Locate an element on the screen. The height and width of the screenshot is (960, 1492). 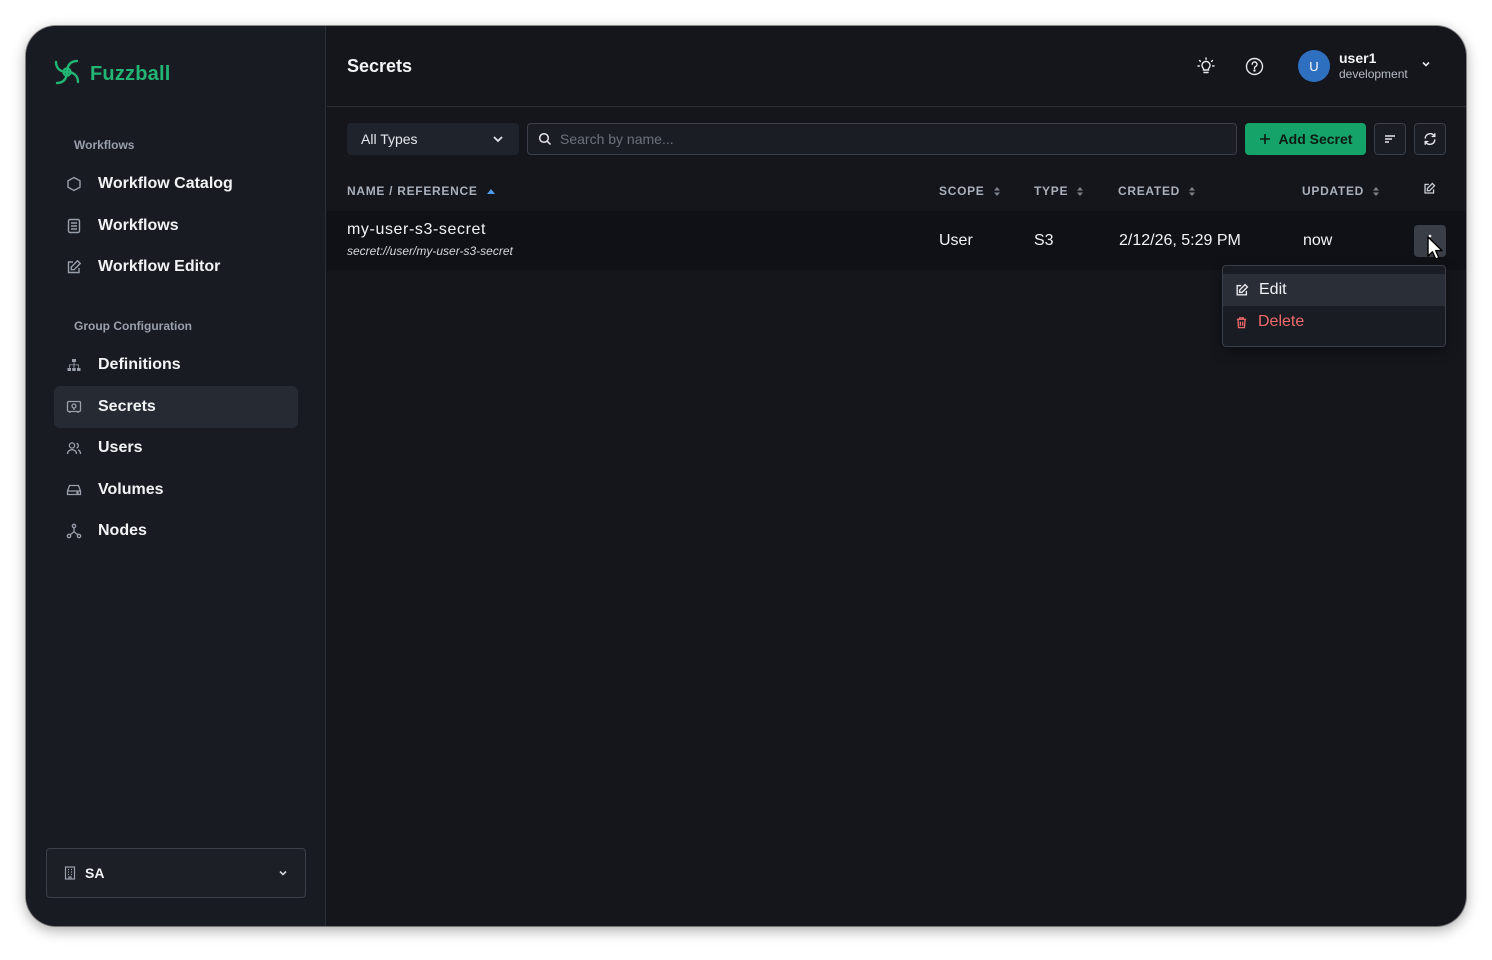
column-header-type: TYPE is located at coordinates (1059, 191).